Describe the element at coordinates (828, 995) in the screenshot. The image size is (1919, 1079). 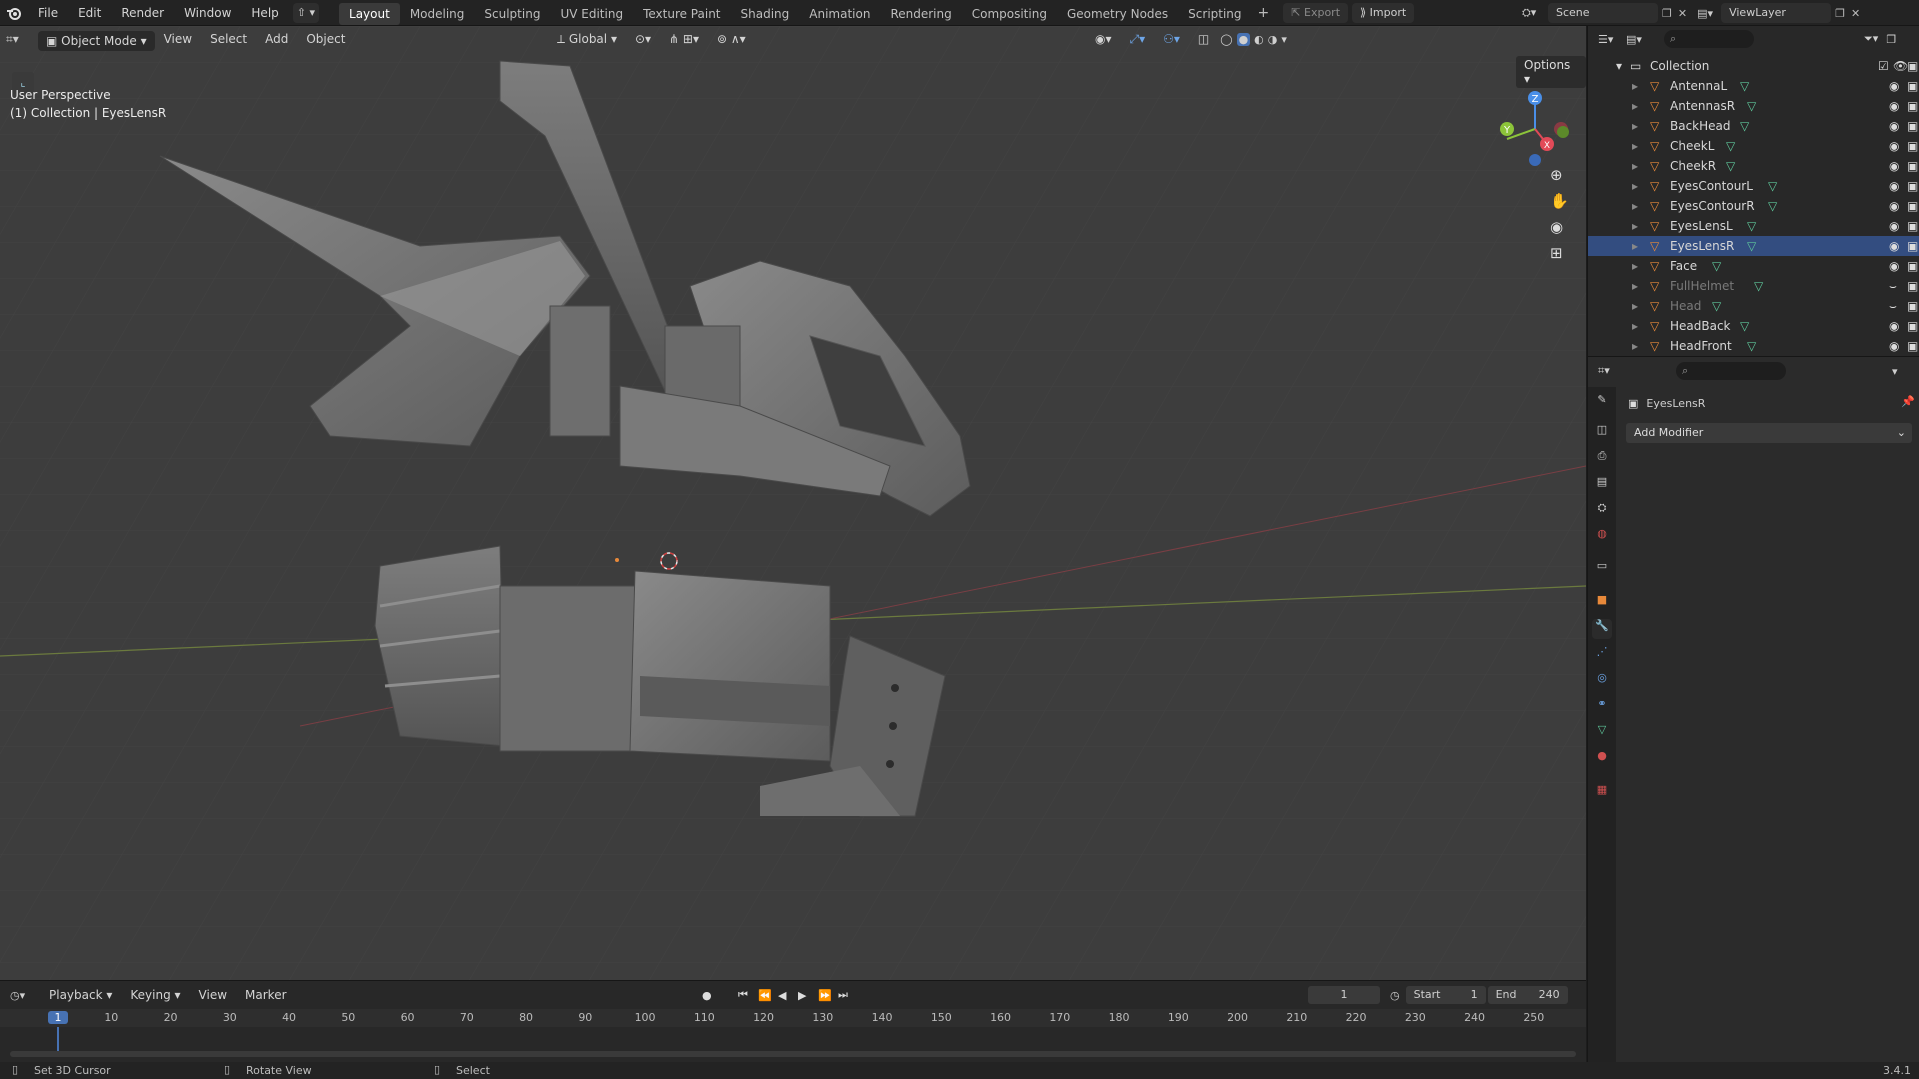
I see `next-key-icon: ⏩` at that location.